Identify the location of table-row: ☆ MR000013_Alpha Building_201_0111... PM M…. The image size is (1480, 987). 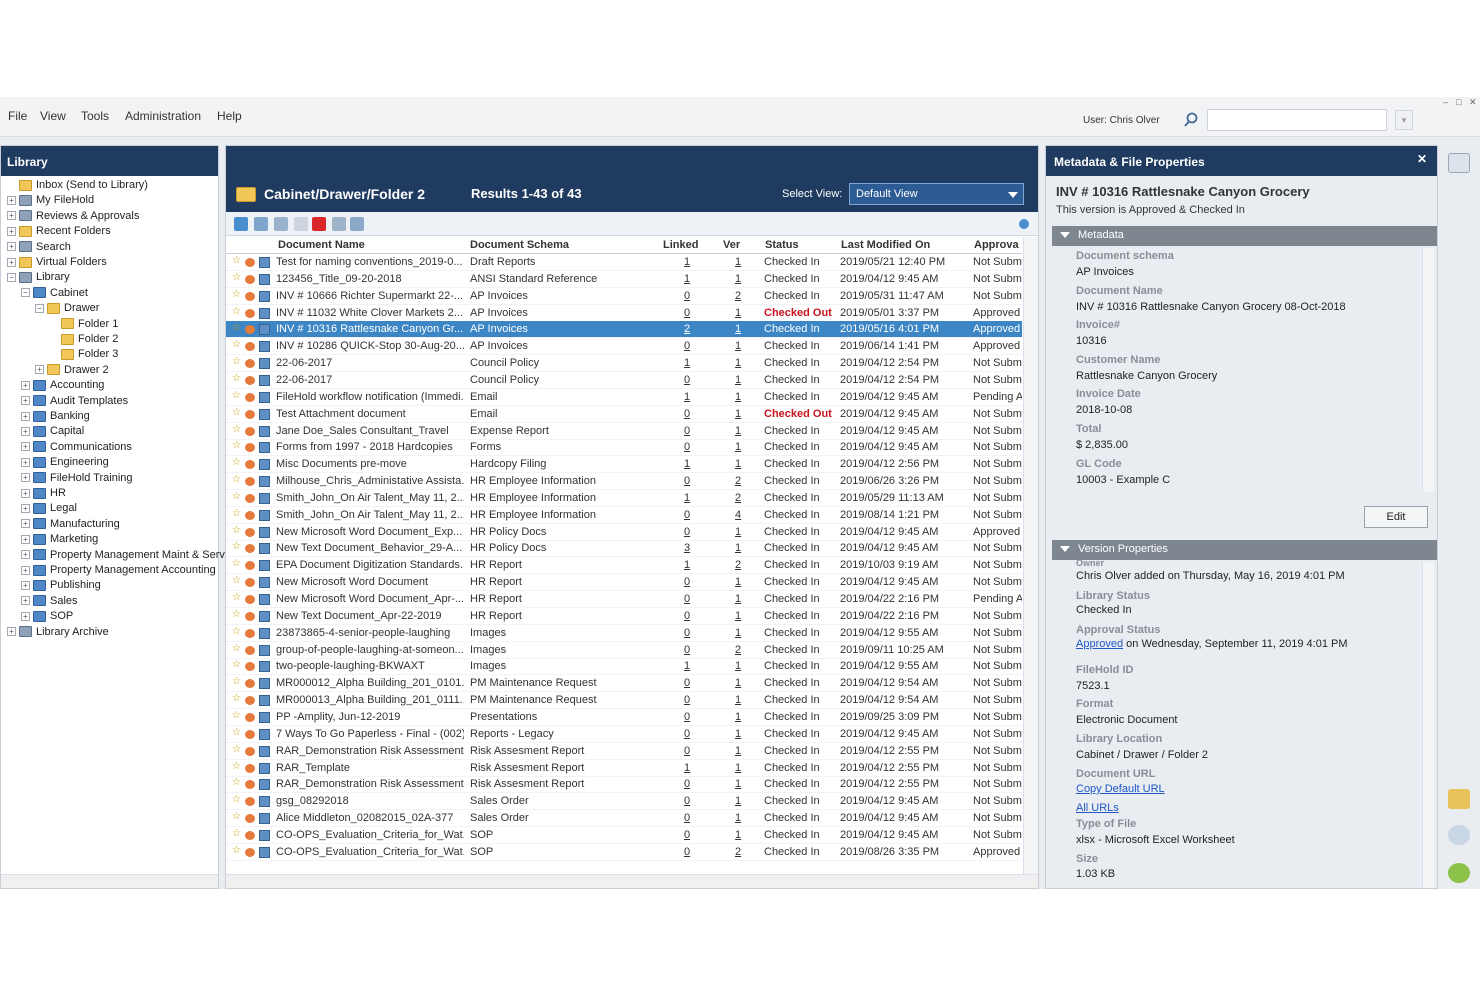
(624, 701).